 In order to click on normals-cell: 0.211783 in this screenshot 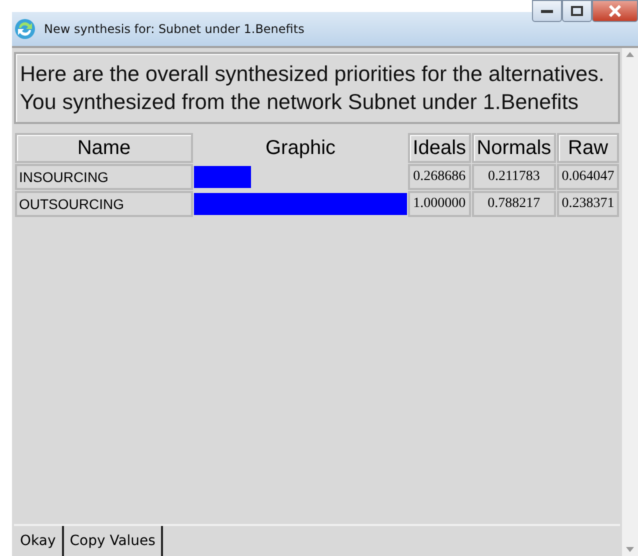, I will do `click(514, 177)`.